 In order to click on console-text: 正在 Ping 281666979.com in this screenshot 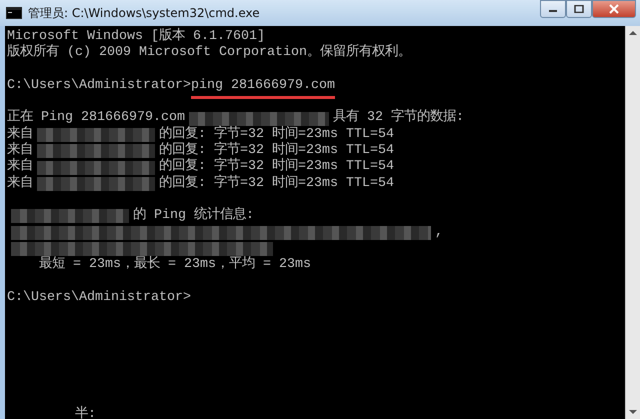, I will do `click(96, 118)`.